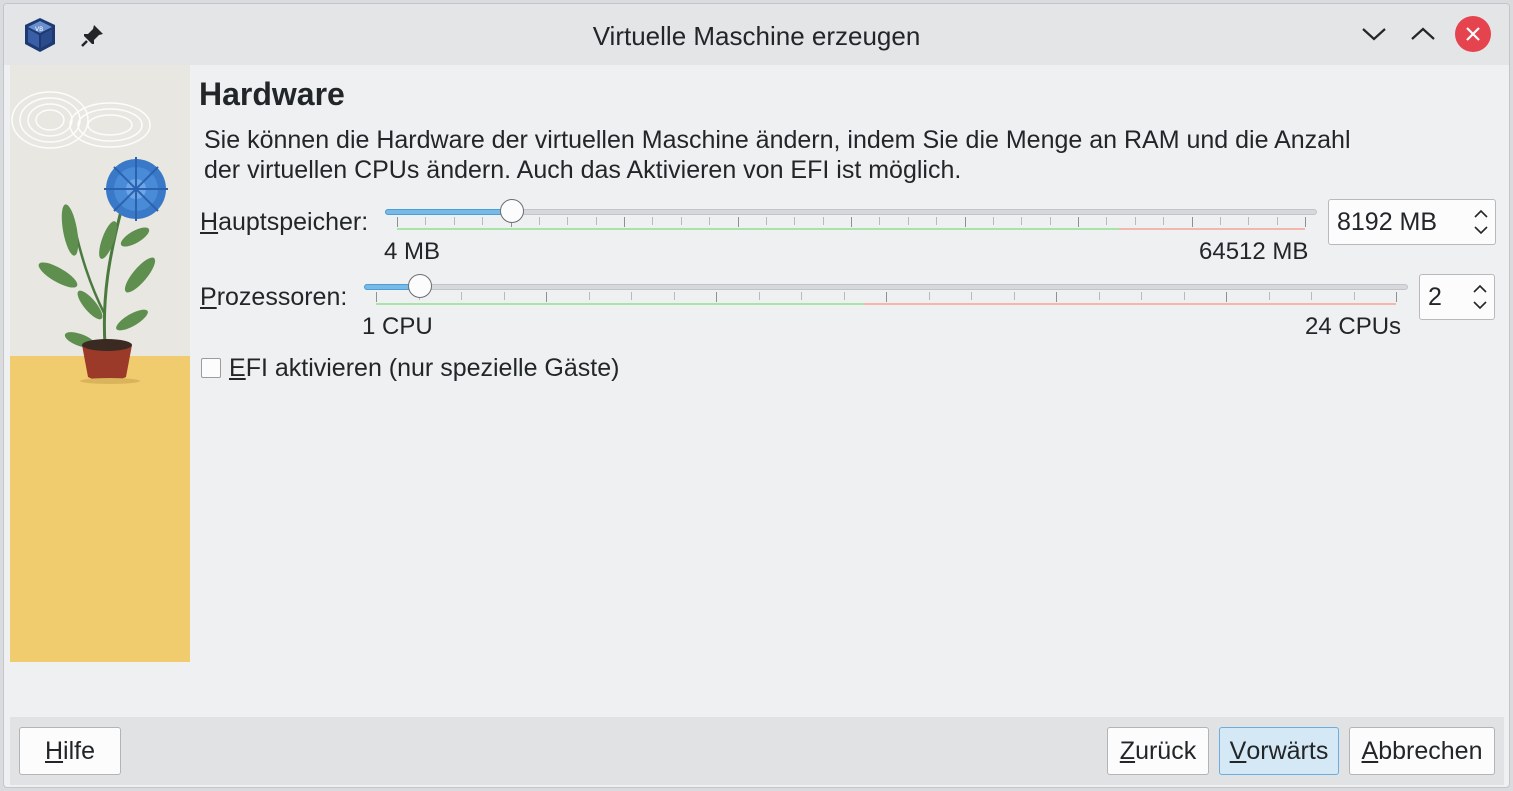 The image size is (1513, 791). I want to click on window-title: Virtuelle Maschine erzeugen, so click(756, 36).